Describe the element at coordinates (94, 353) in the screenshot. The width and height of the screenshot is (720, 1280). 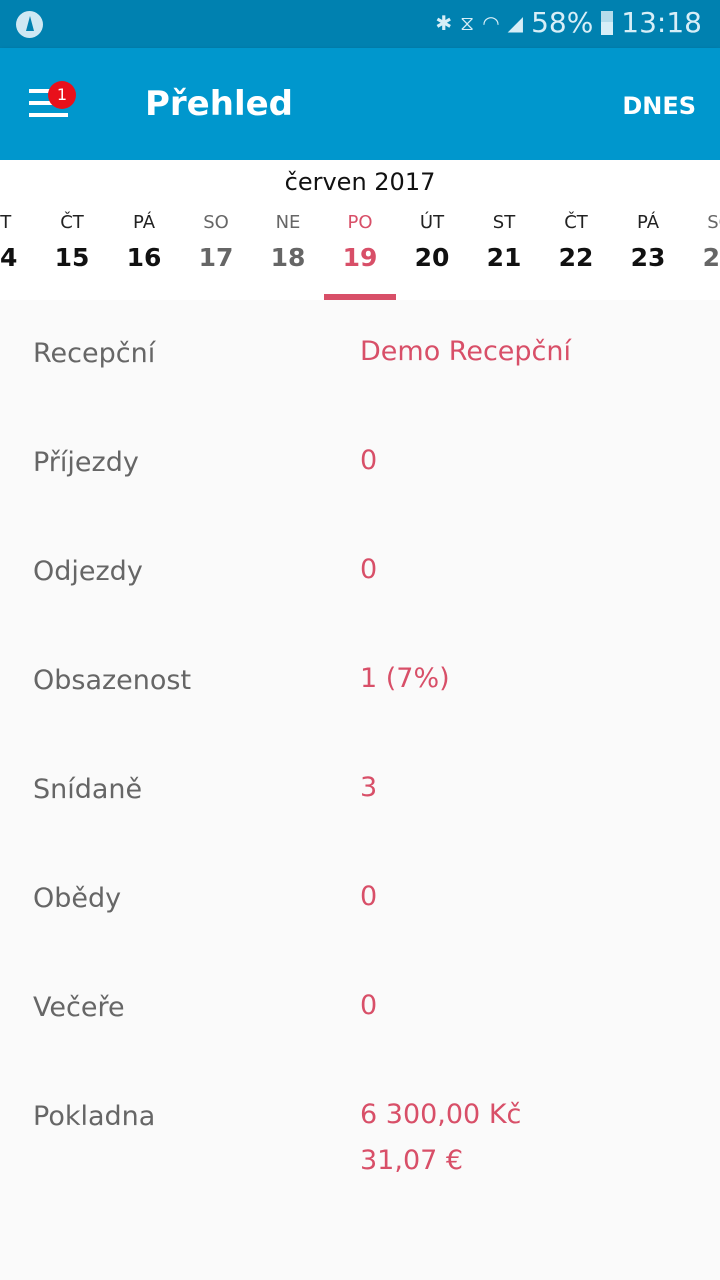
I see `row-label: Recepční` at that location.